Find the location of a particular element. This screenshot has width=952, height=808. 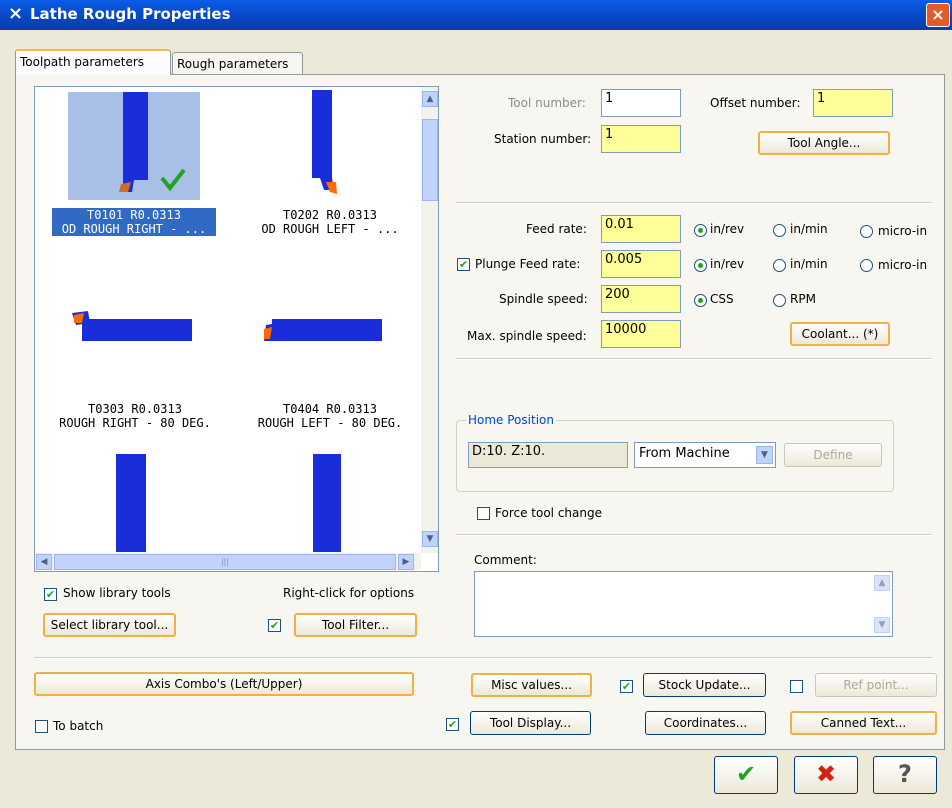

comment-scroll-down: ▼ is located at coordinates (882, 625).